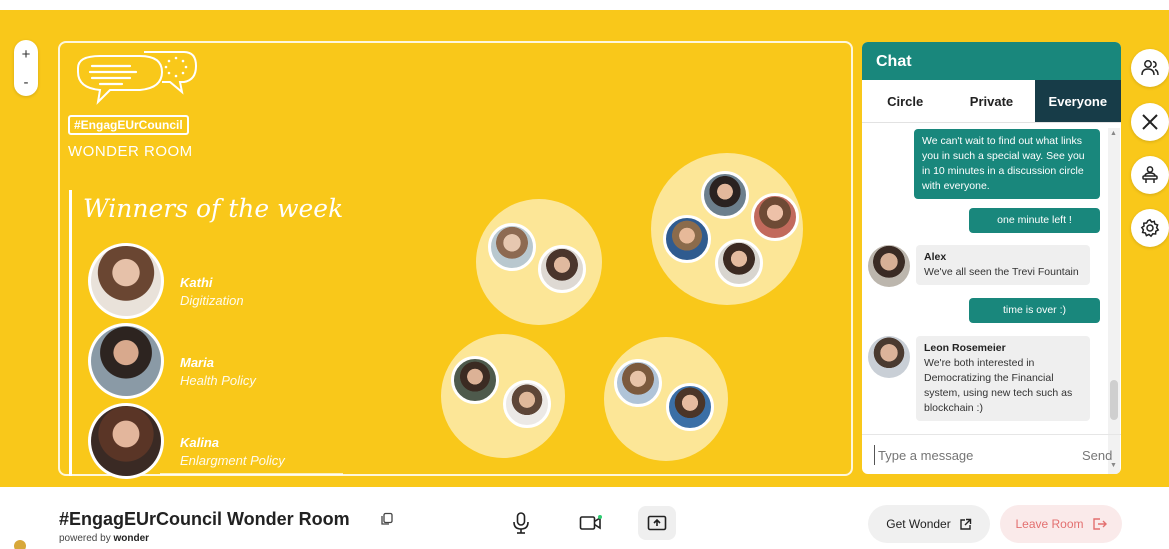  I want to click on exit-icon, so click(1099, 524).